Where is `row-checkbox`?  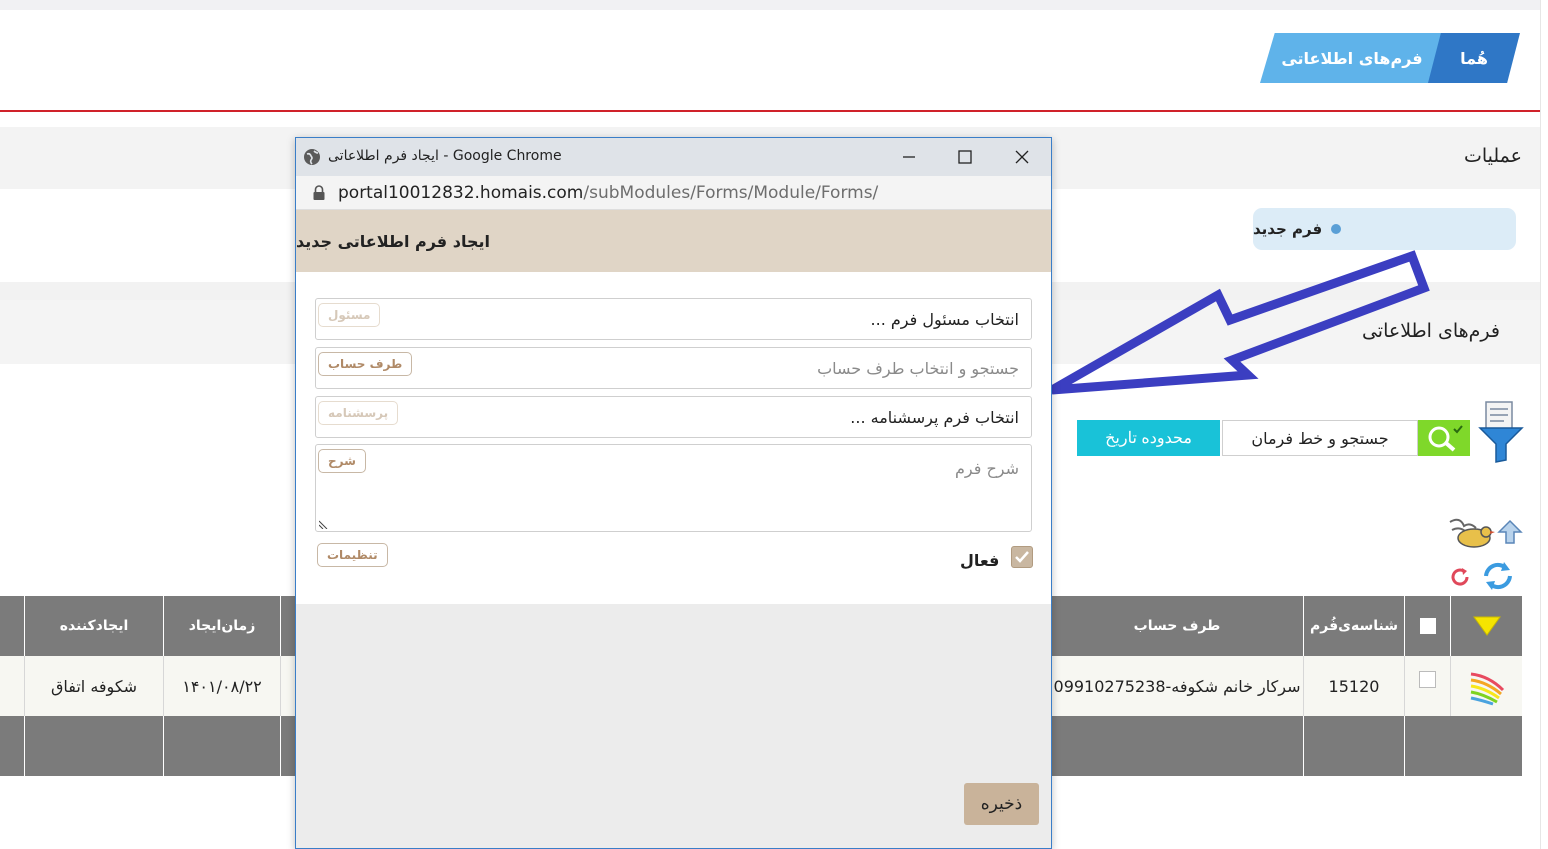
row-checkbox is located at coordinates (1427, 679).